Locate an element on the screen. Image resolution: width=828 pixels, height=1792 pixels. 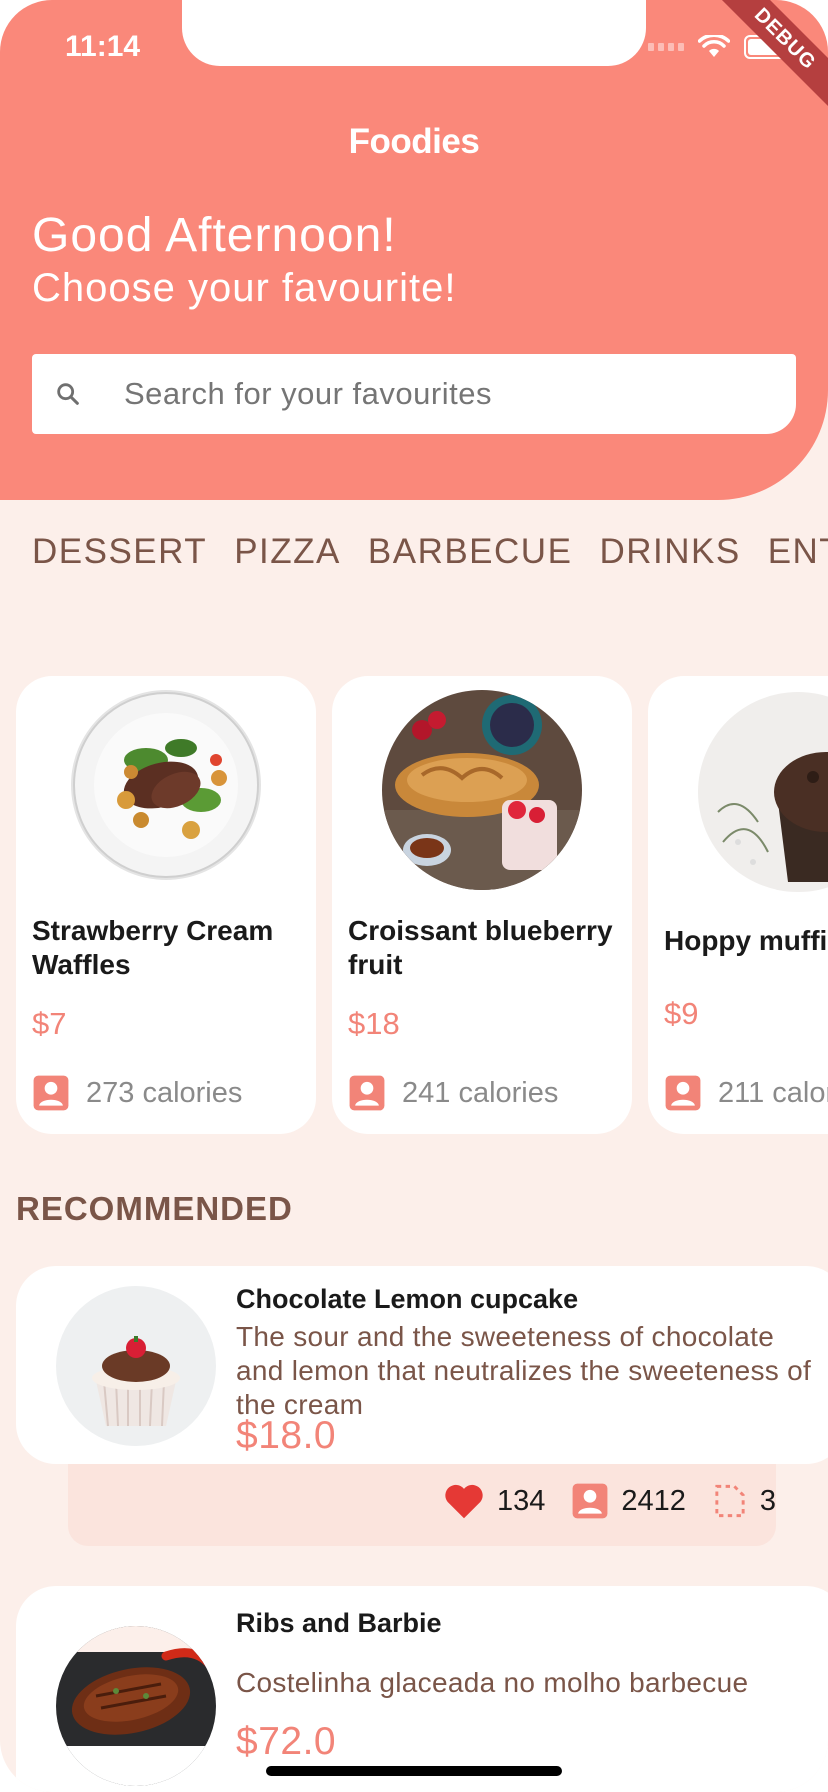
featured-card-calories: 241 calories is located at coordinates (453, 1093).